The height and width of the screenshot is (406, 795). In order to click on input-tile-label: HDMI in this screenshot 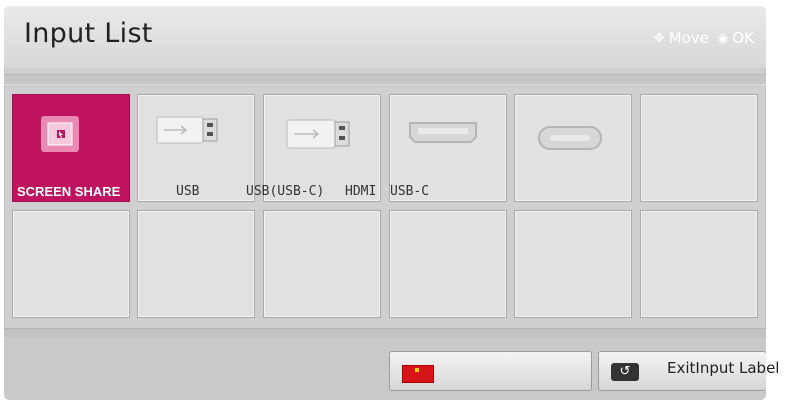, I will do `click(361, 191)`.